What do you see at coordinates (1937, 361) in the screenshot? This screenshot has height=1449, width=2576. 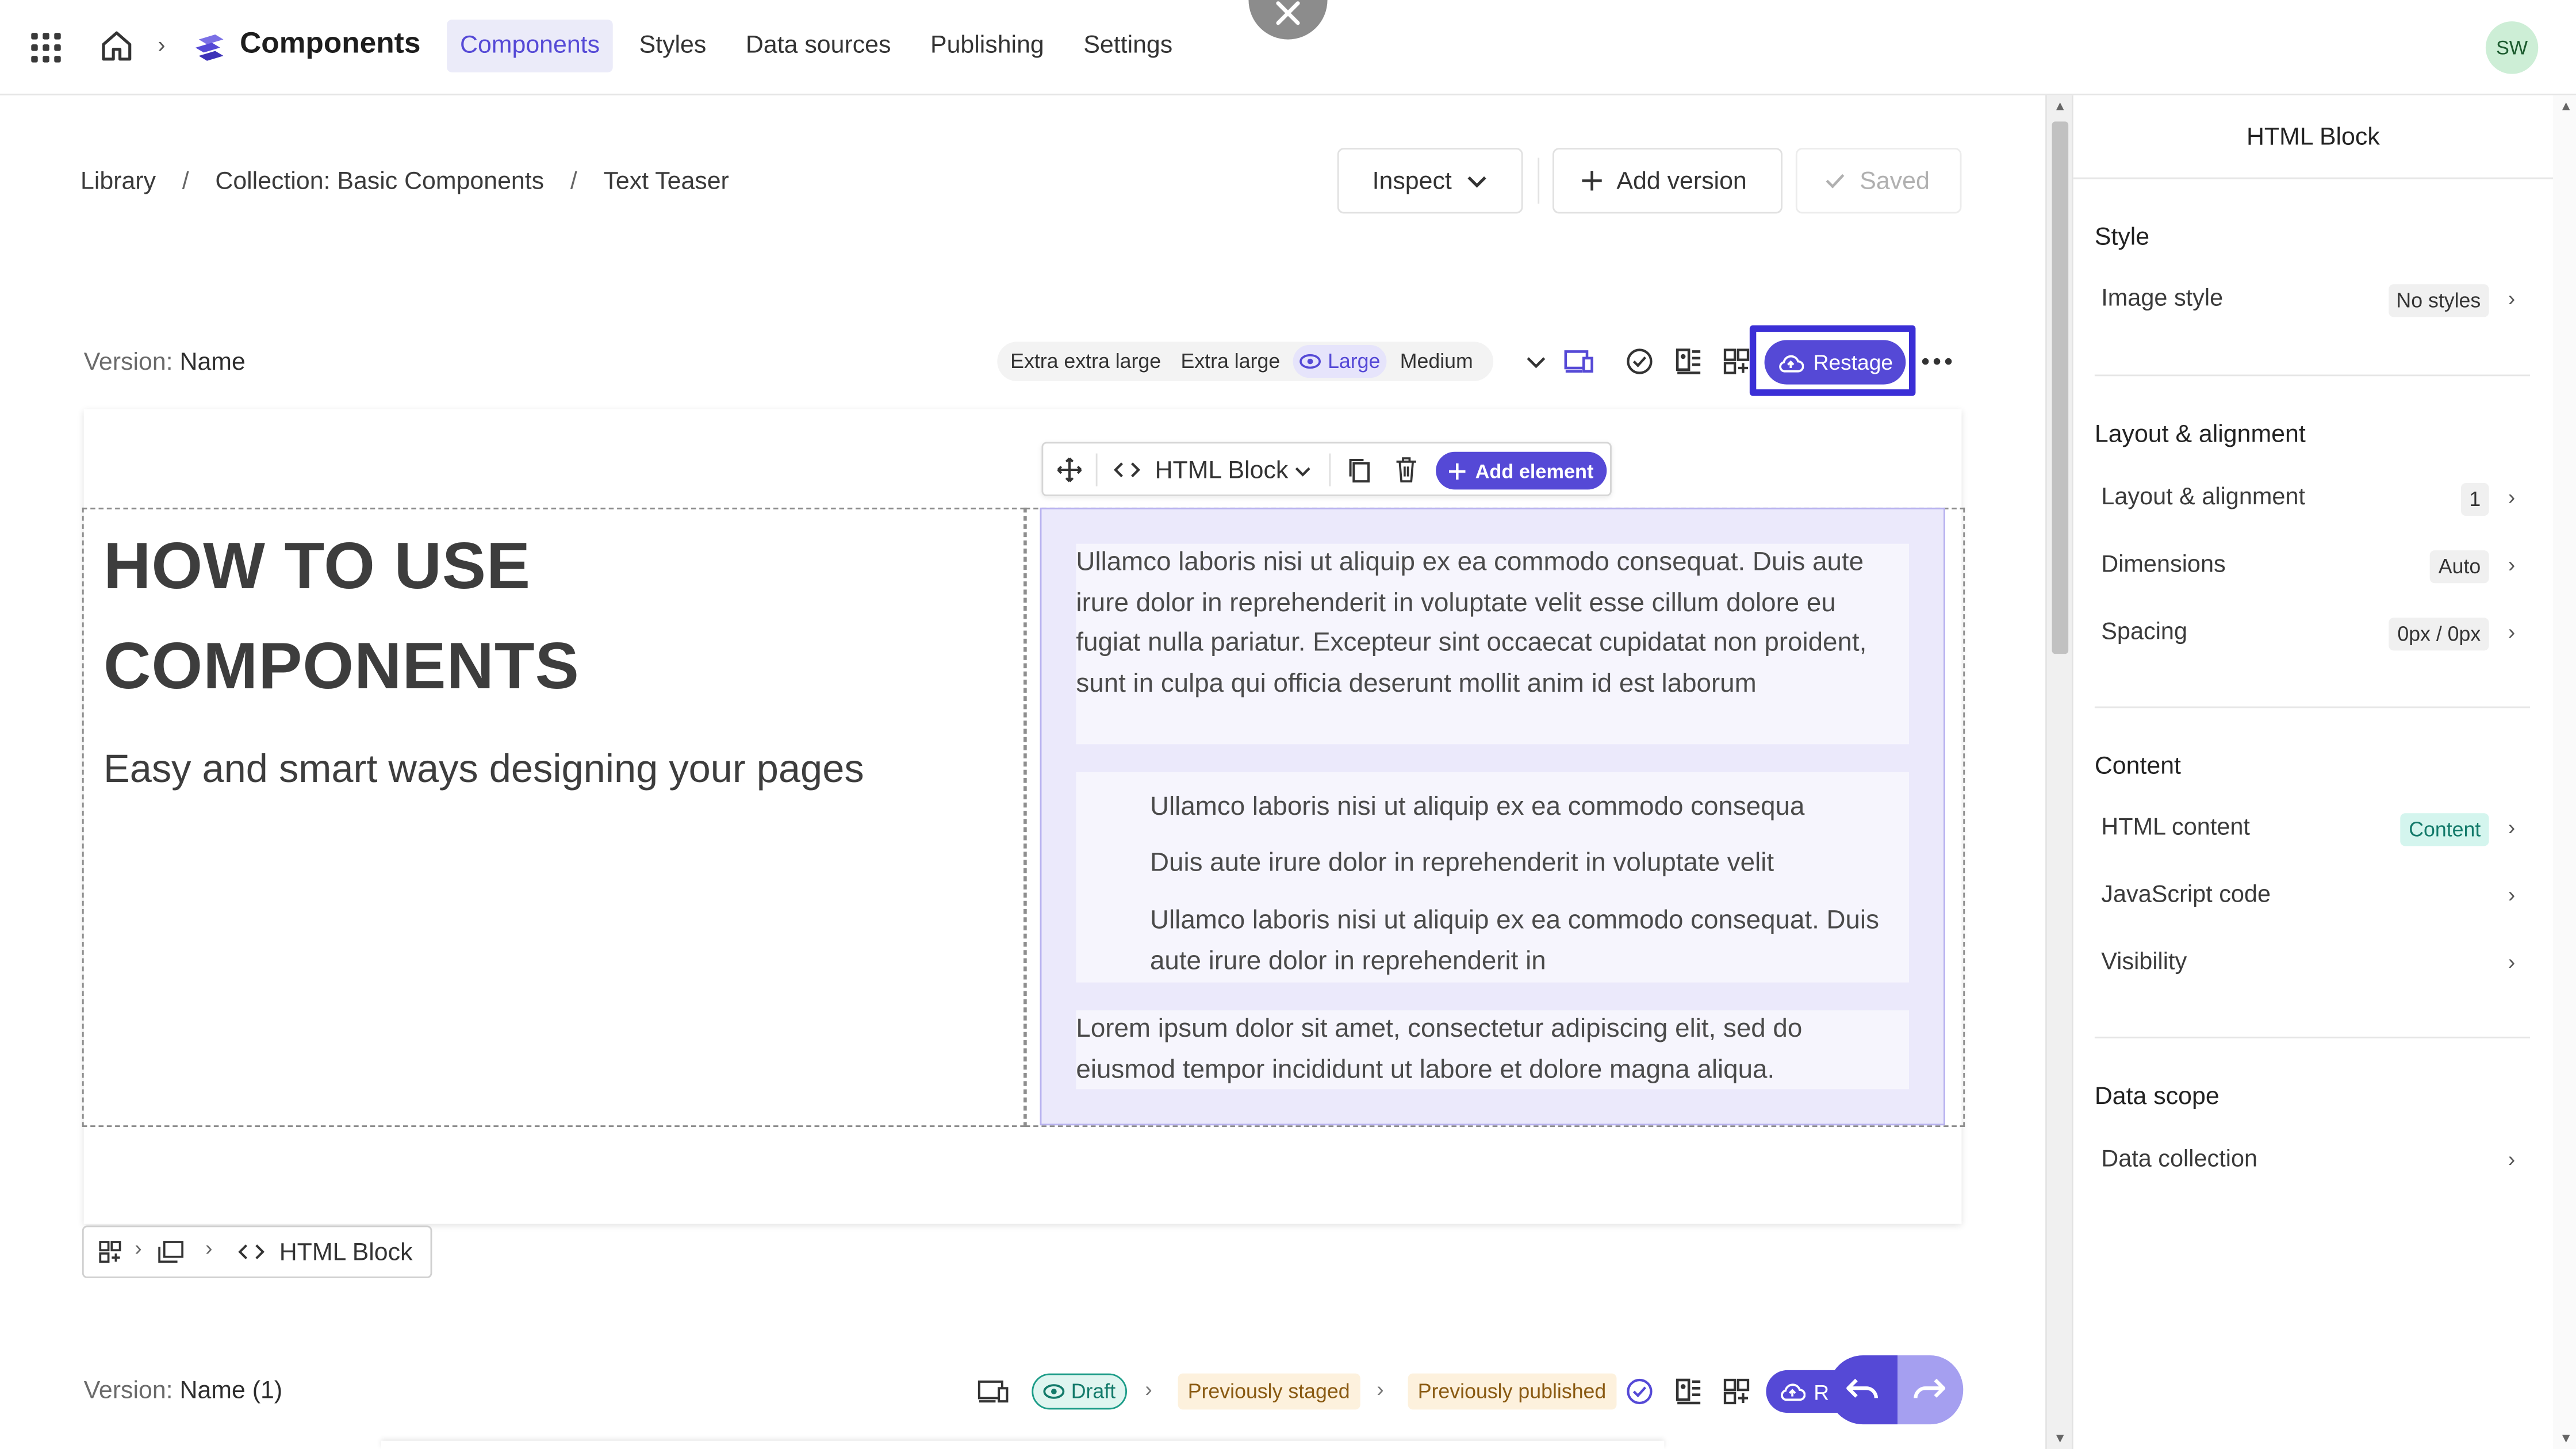 I see `more-options-icon` at bounding box center [1937, 361].